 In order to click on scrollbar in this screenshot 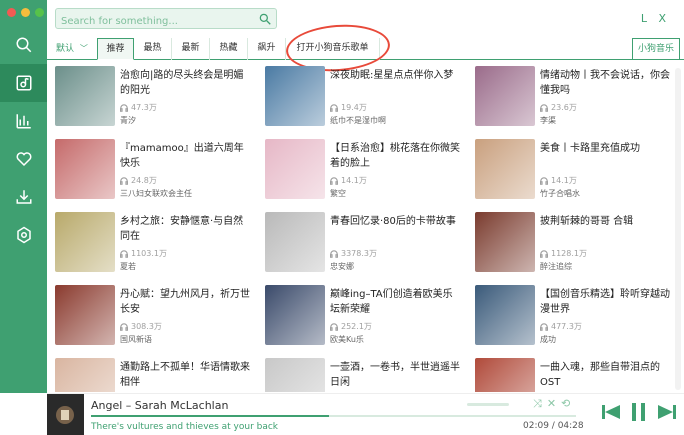, I will do `click(678, 229)`.